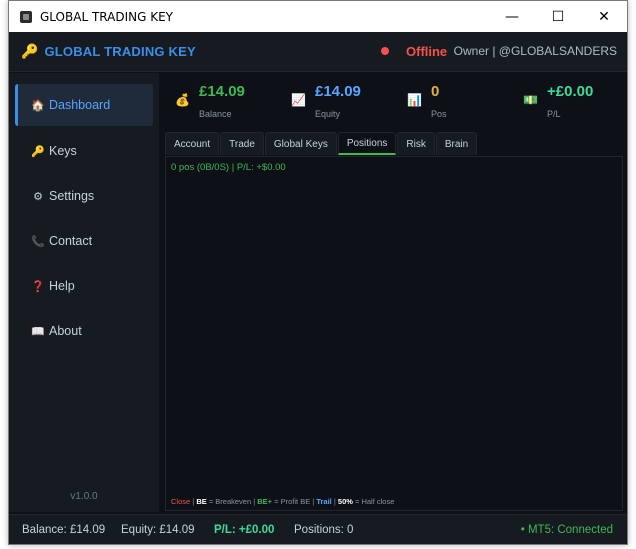 This screenshot has height=549, width=636. What do you see at coordinates (38, 286) in the screenshot?
I see `question-icon: ❓` at bounding box center [38, 286].